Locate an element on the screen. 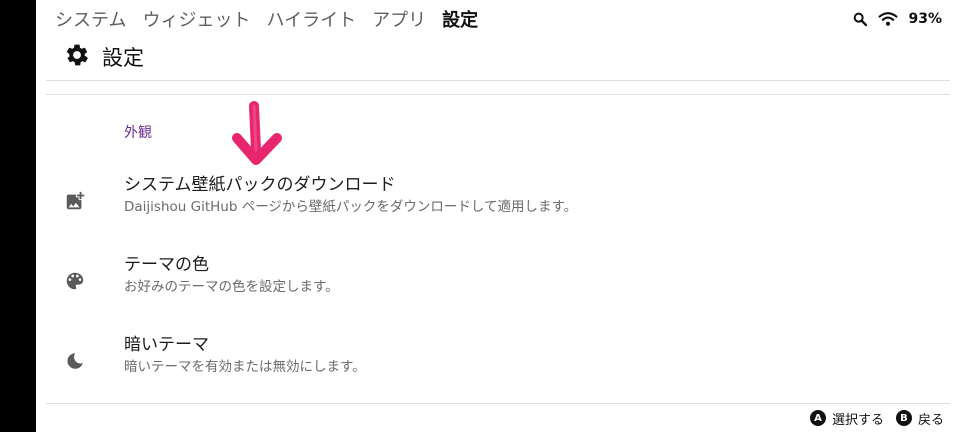 The height and width of the screenshot is (432, 960). hint-back: B 戻る is located at coordinates (919, 418).